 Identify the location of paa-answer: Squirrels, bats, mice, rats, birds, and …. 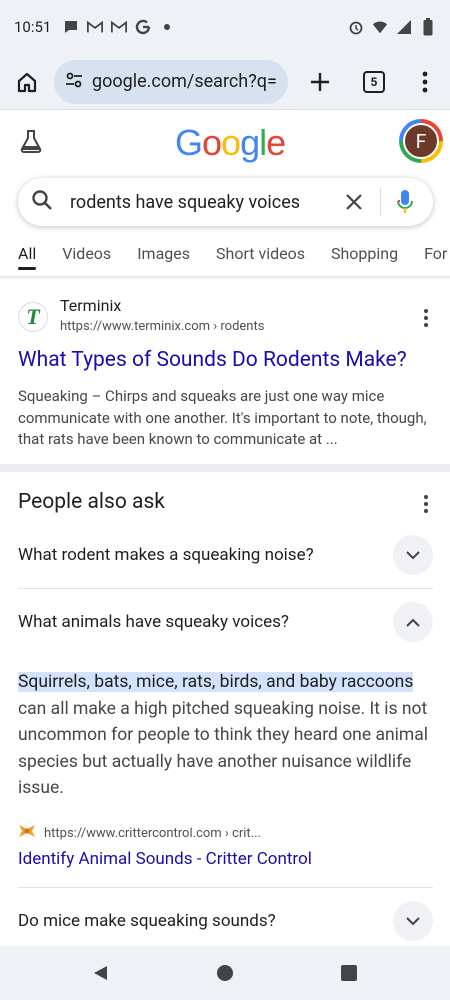
(225, 735).